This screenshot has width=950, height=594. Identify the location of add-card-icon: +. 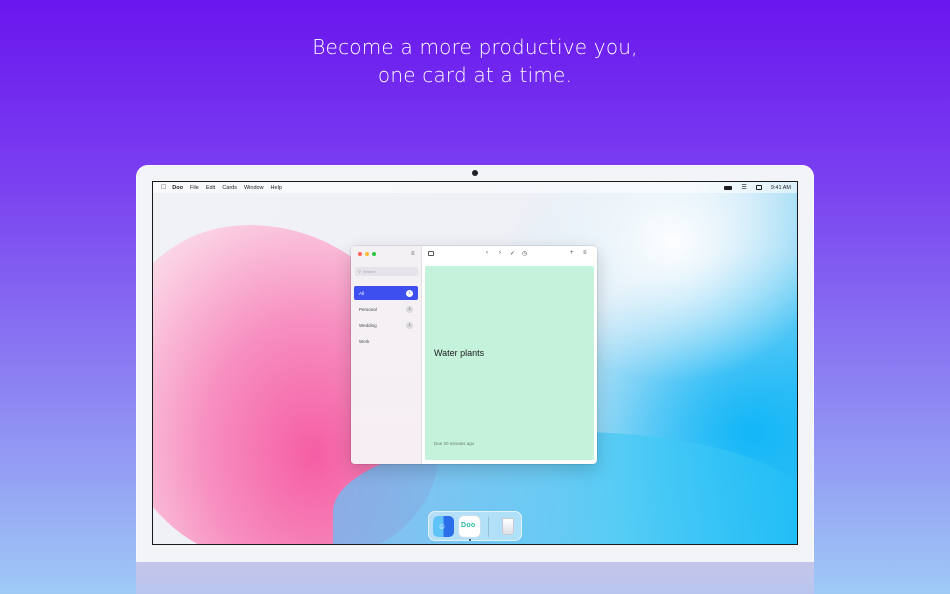
(572, 253).